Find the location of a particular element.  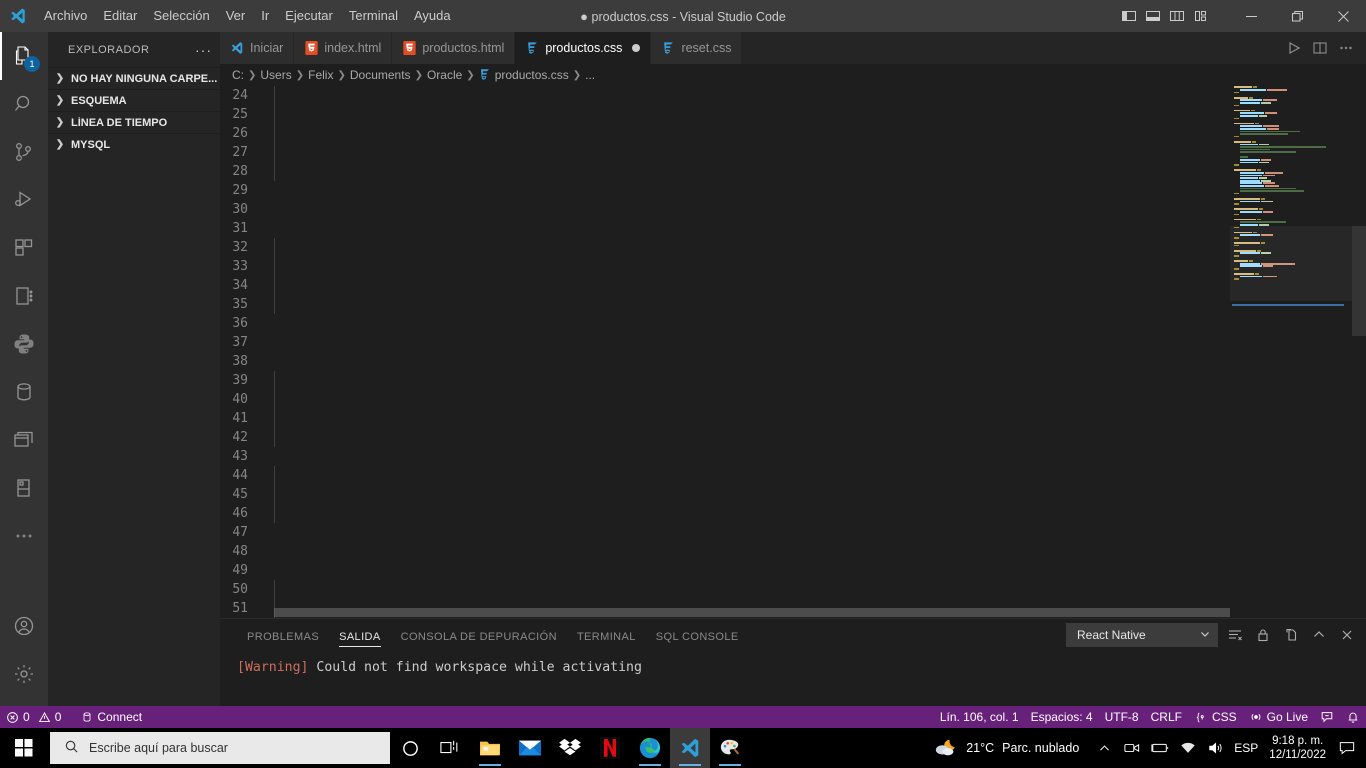

activity-run-and-debug-icon is located at coordinates (24, 200).